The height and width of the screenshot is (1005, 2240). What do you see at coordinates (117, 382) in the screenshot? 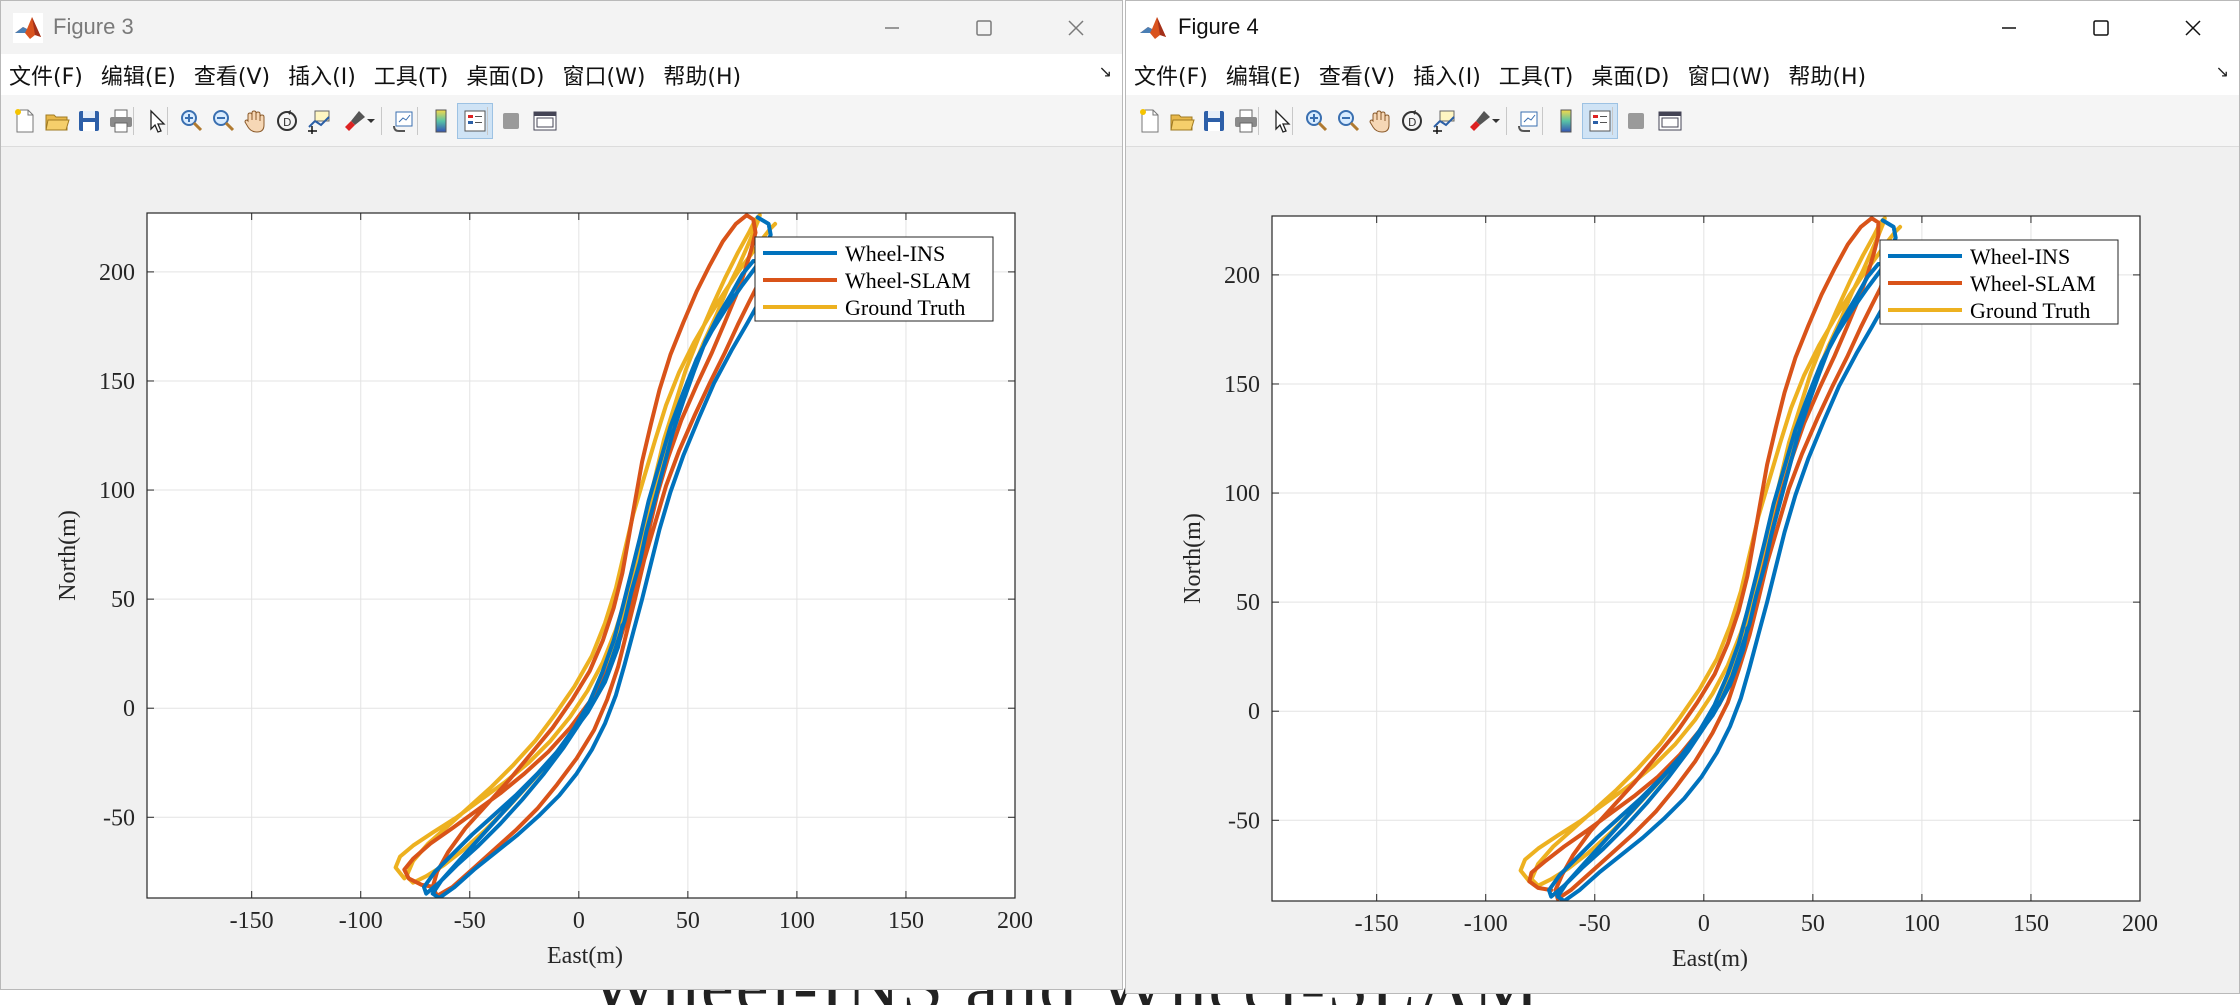
I see `y-tick-label: 150` at bounding box center [117, 382].